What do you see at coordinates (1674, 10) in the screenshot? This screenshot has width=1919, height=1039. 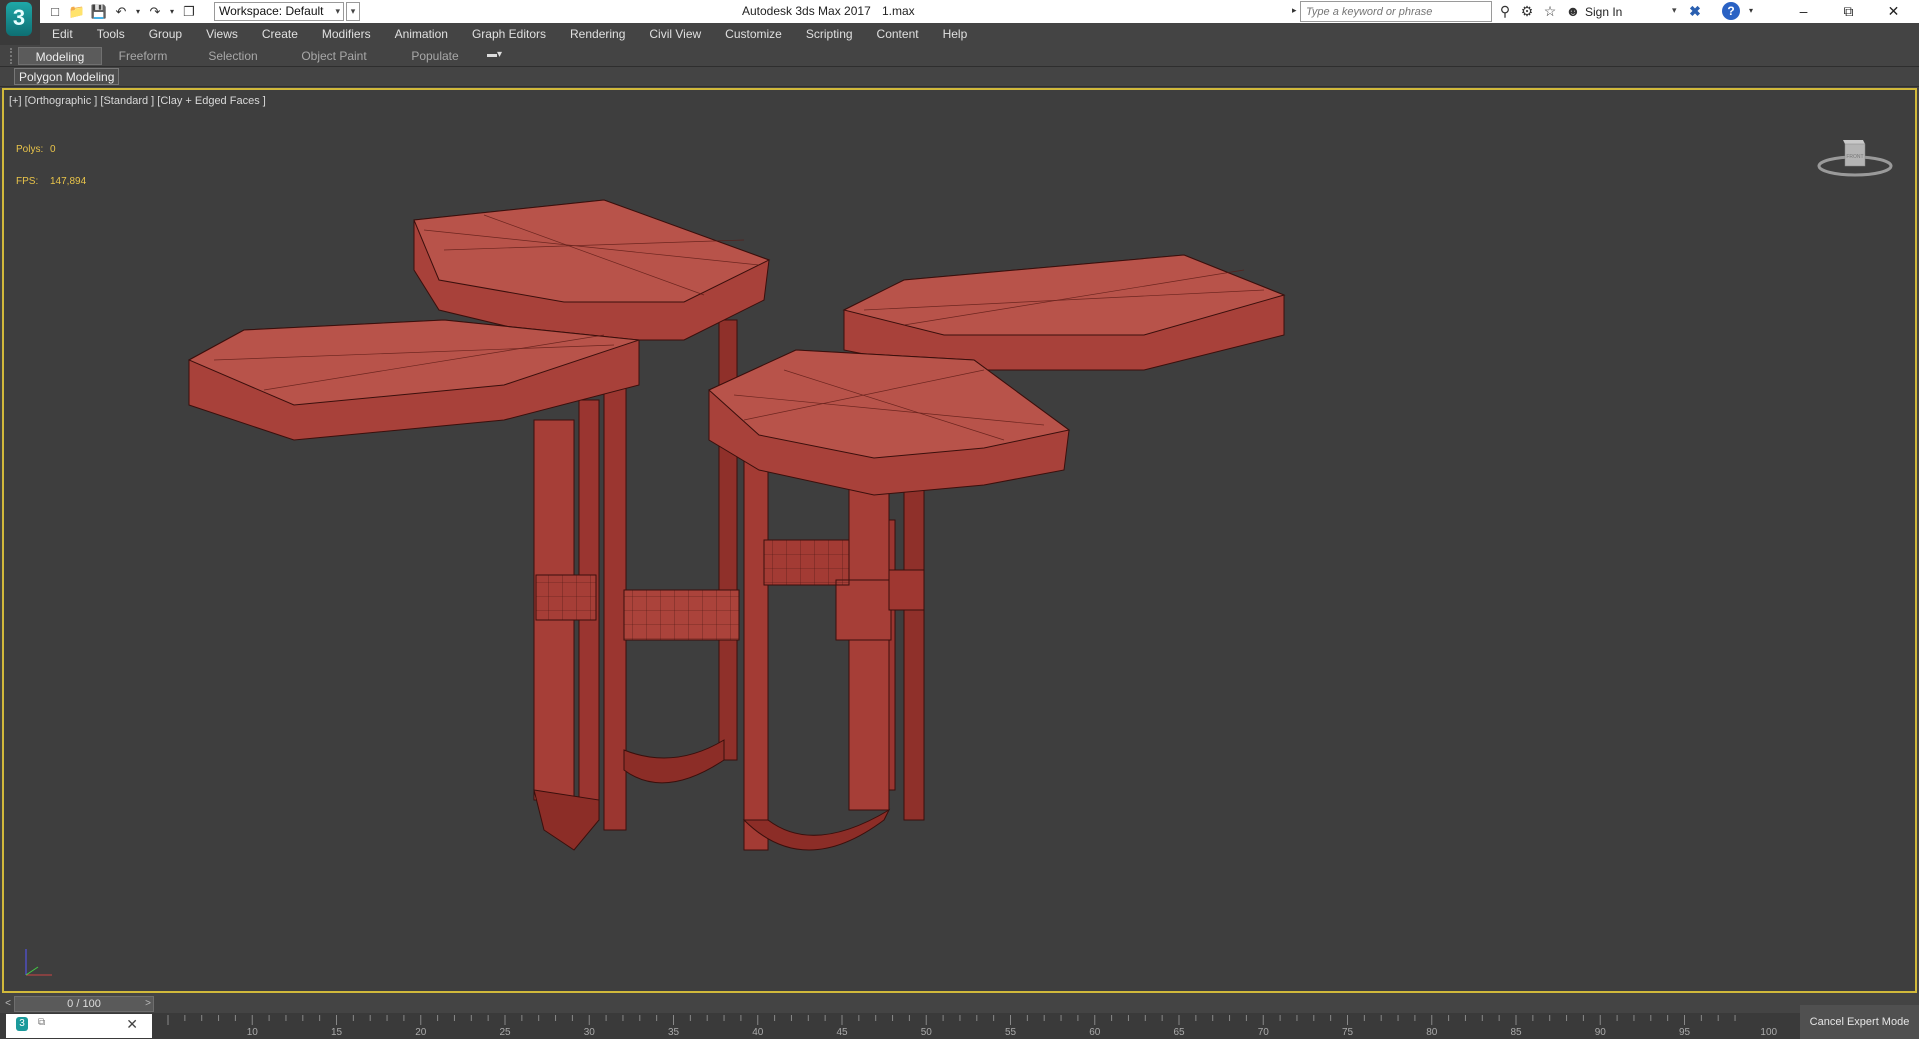 I see `sign-in-dropdown-icon: ▾` at bounding box center [1674, 10].